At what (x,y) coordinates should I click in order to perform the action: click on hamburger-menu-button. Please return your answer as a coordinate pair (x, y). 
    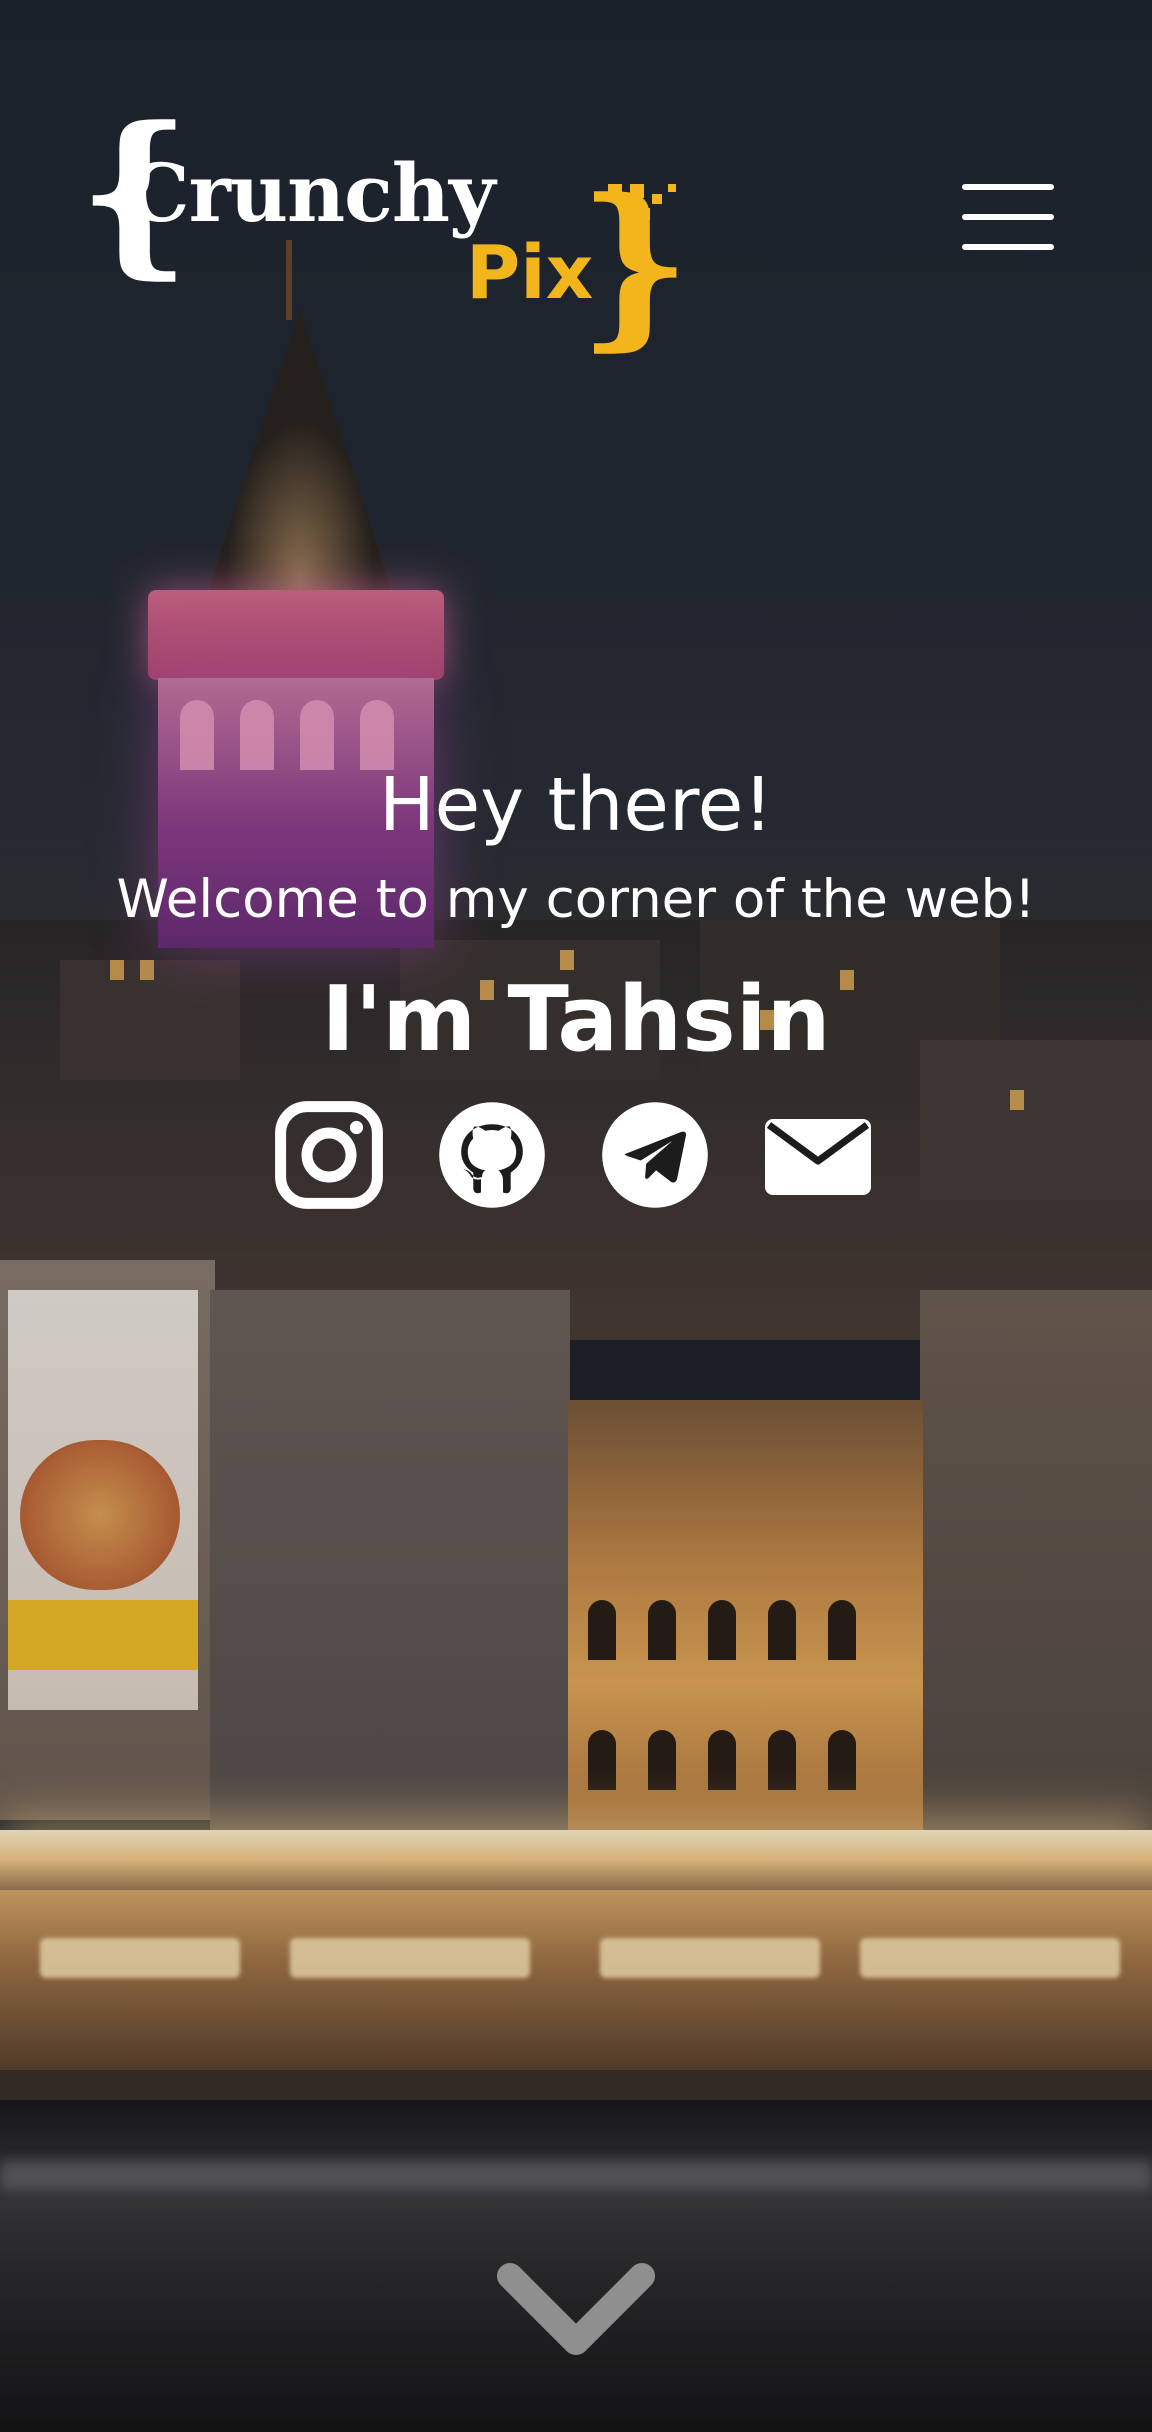
    Looking at the image, I should click on (1009, 218).